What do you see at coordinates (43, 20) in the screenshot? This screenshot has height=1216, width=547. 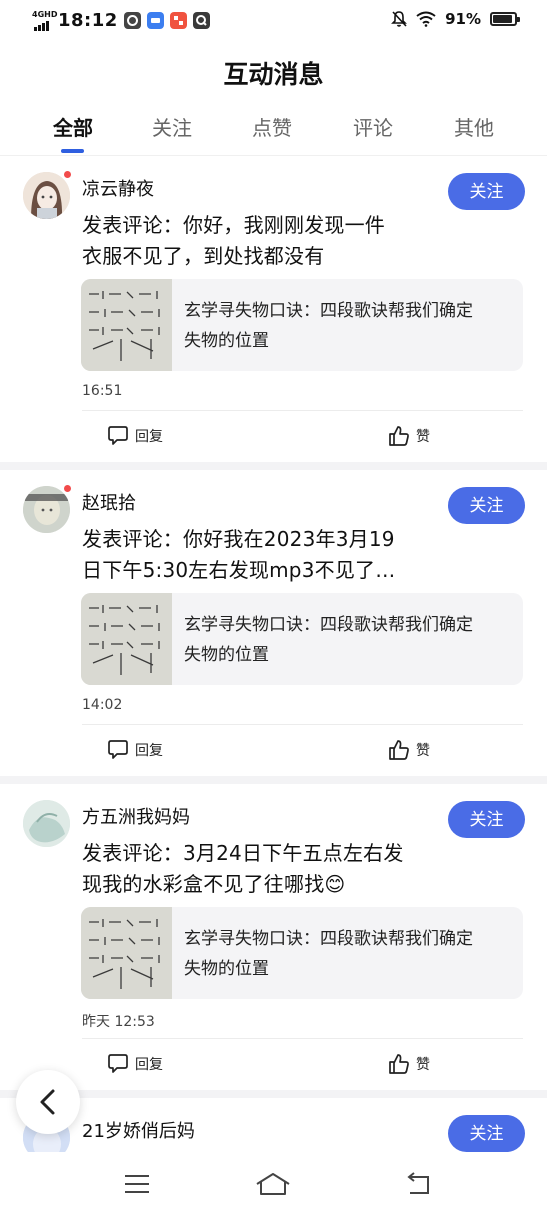 I see `cellular-signal-icon: 4GHD` at bounding box center [43, 20].